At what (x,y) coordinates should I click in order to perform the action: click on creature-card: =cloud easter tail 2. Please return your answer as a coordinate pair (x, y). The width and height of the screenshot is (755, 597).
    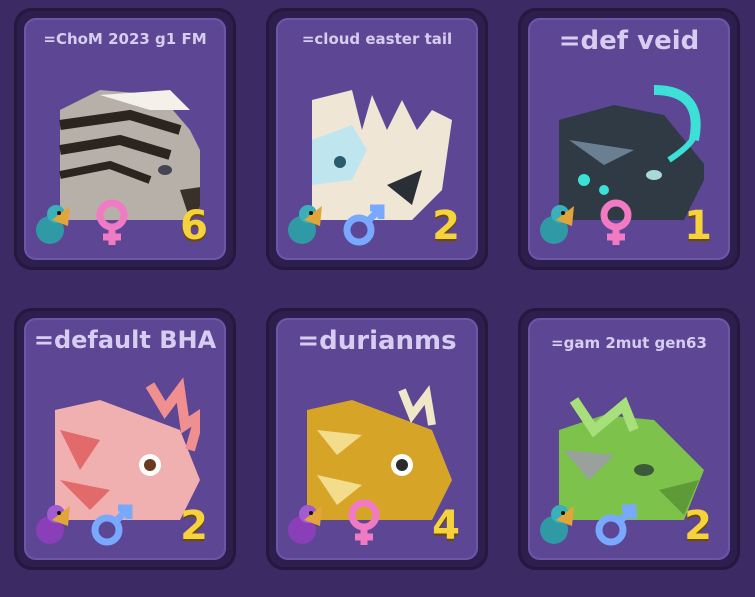
    Looking at the image, I should click on (377, 139).